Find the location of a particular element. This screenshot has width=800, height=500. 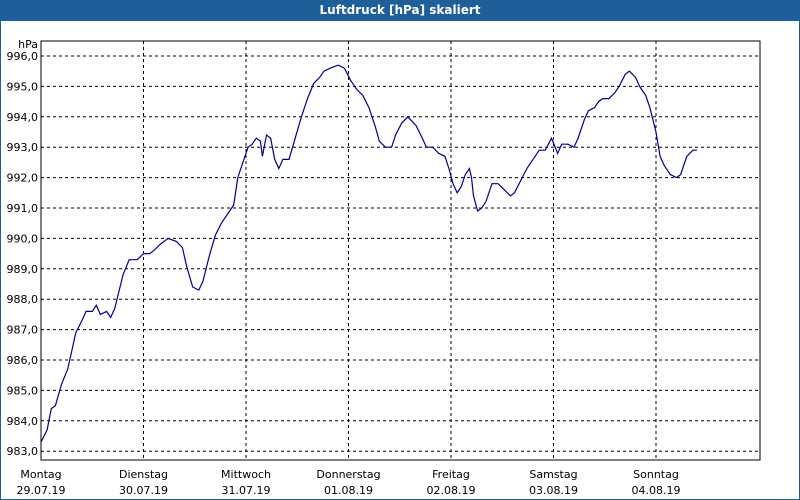

x-tick-date-label: 02.08.19 is located at coordinates (451, 490).